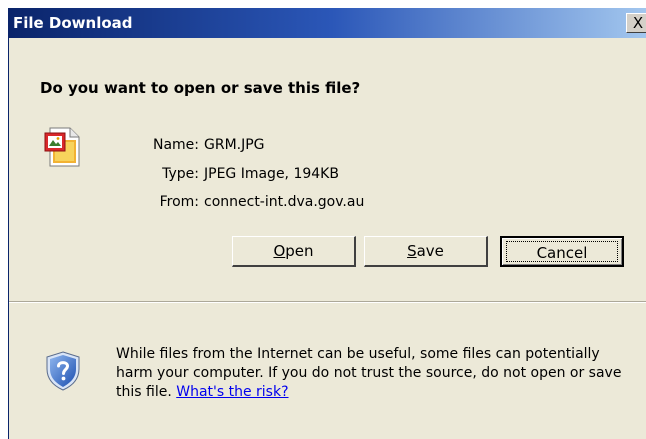 Image resolution: width=646 pixels, height=439 pixels. What do you see at coordinates (327, 23) in the screenshot?
I see `title-bar: File Download X` at bounding box center [327, 23].